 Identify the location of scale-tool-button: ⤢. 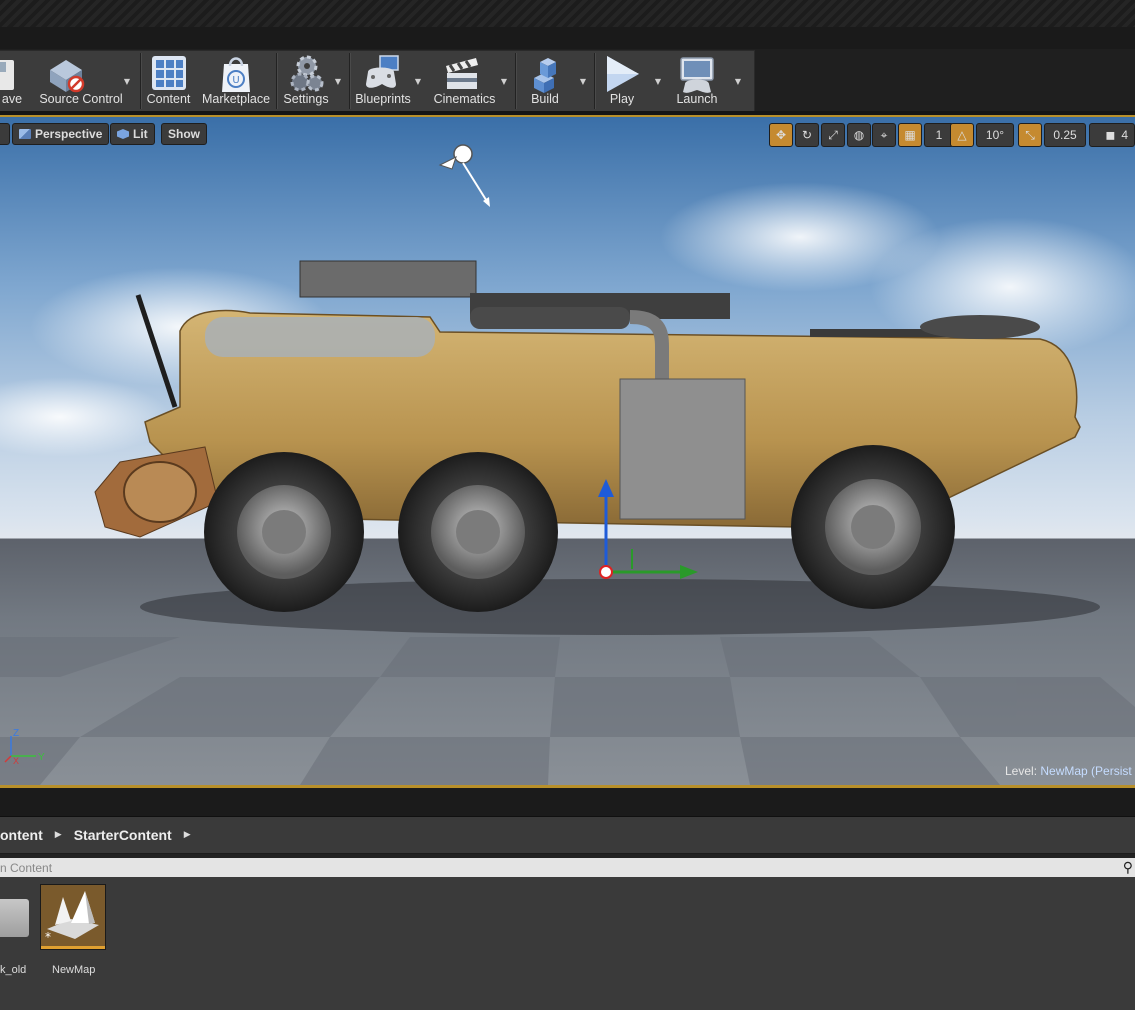
(833, 135).